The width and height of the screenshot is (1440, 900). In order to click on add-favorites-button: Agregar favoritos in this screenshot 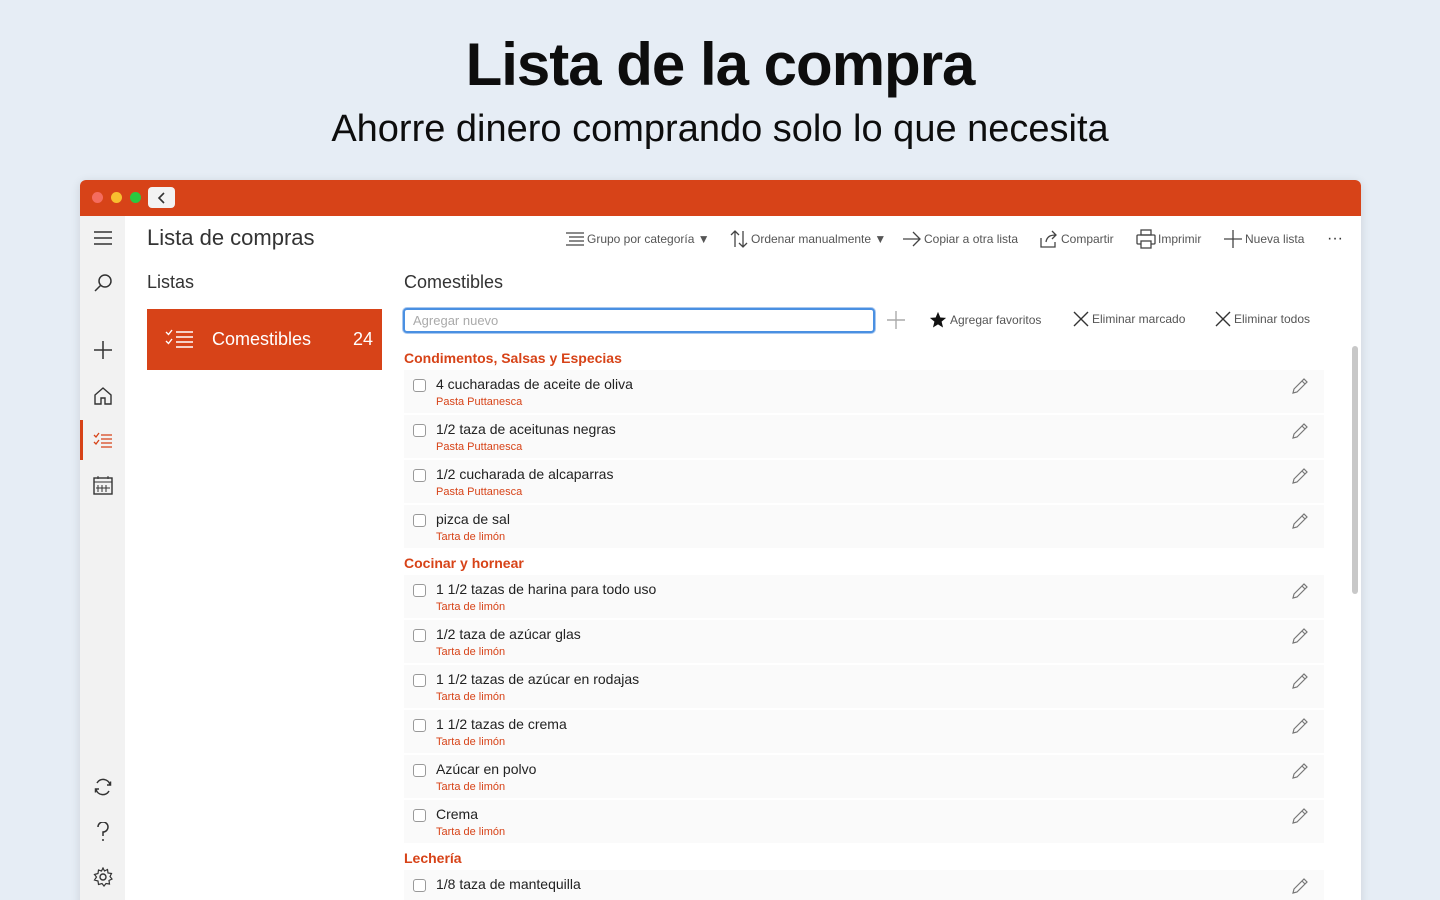, I will do `click(985, 320)`.